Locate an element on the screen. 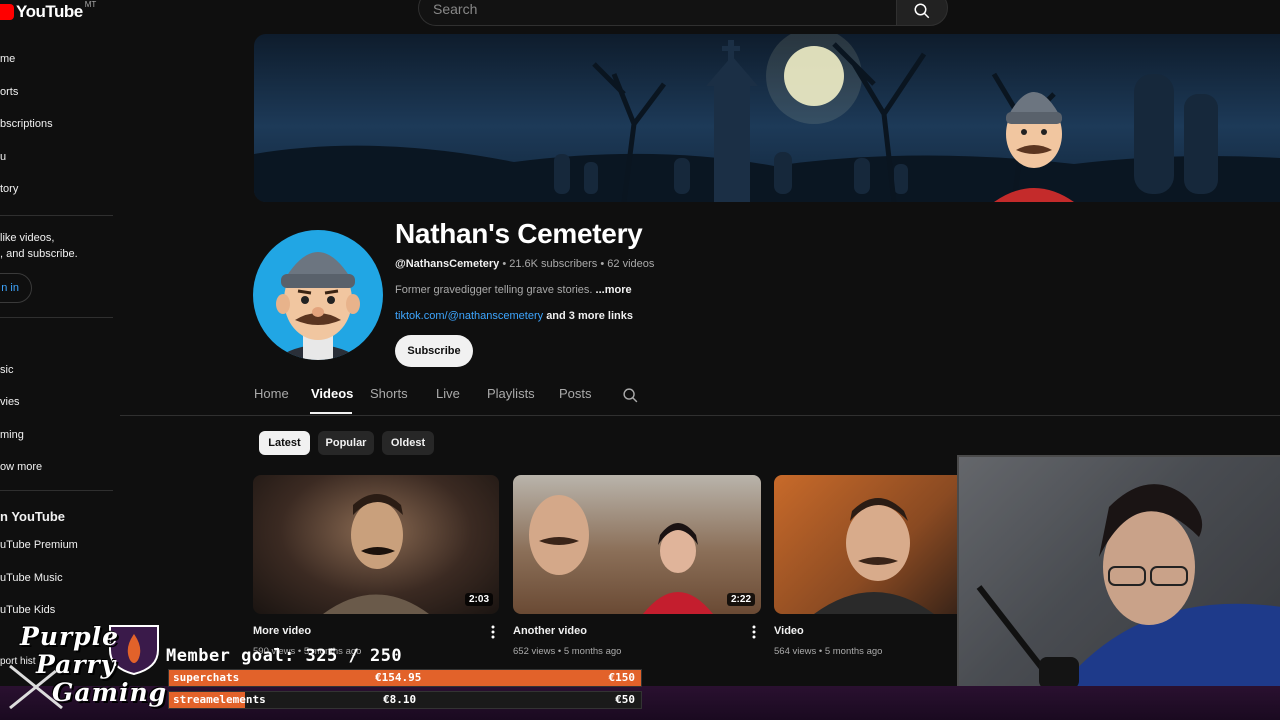 This screenshot has width=1280, height=720. sidebar-item-subscriptions: bscriptions is located at coordinates (26, 124).